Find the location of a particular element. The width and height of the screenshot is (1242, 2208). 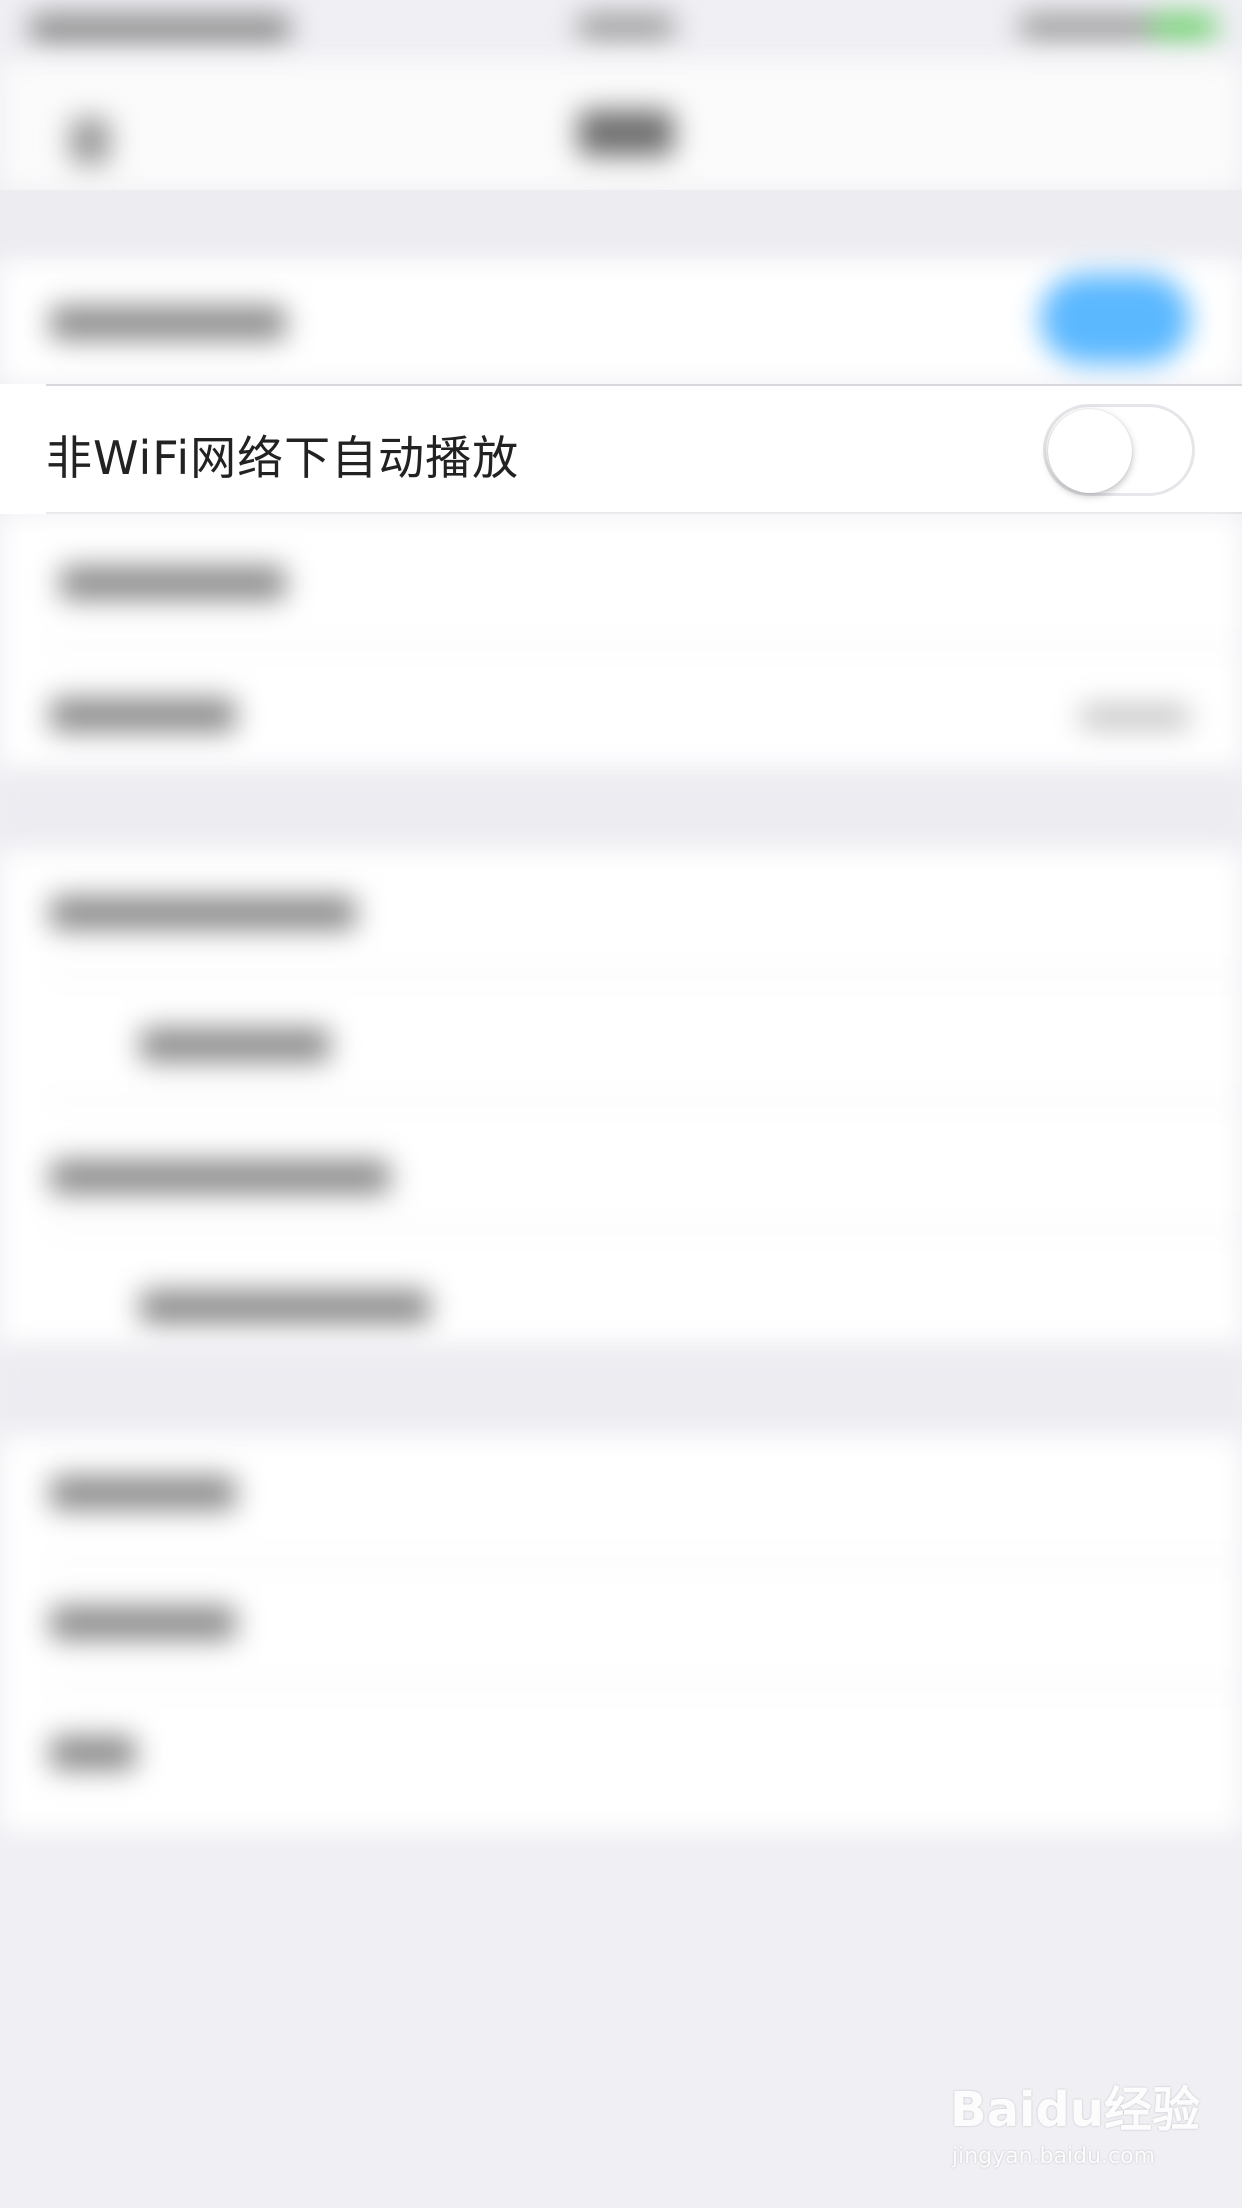

back-arrow-icon is located at coordinates (90, 141).